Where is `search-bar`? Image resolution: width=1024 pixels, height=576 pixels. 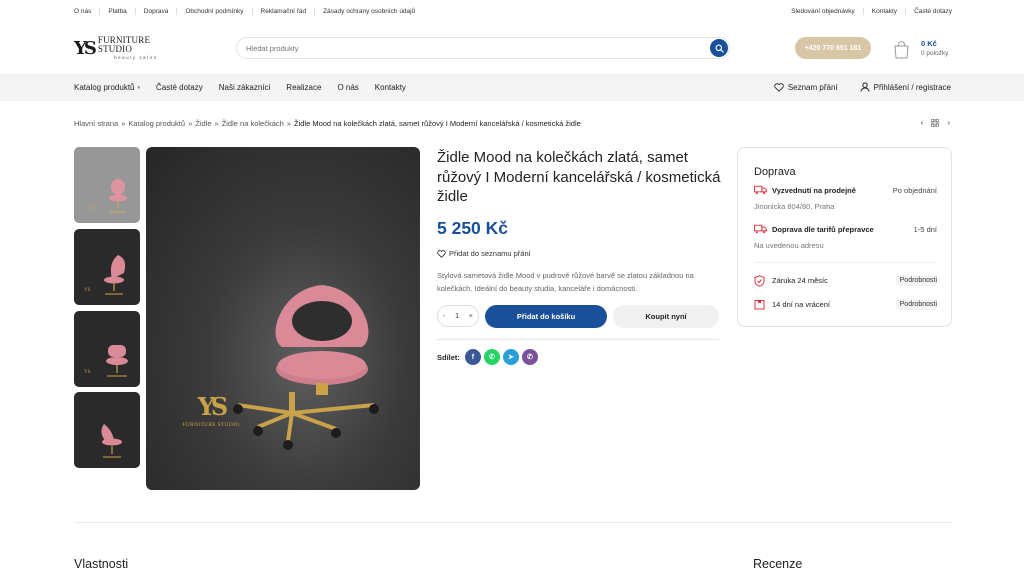
search-bar is located at coordinates (483, 48).